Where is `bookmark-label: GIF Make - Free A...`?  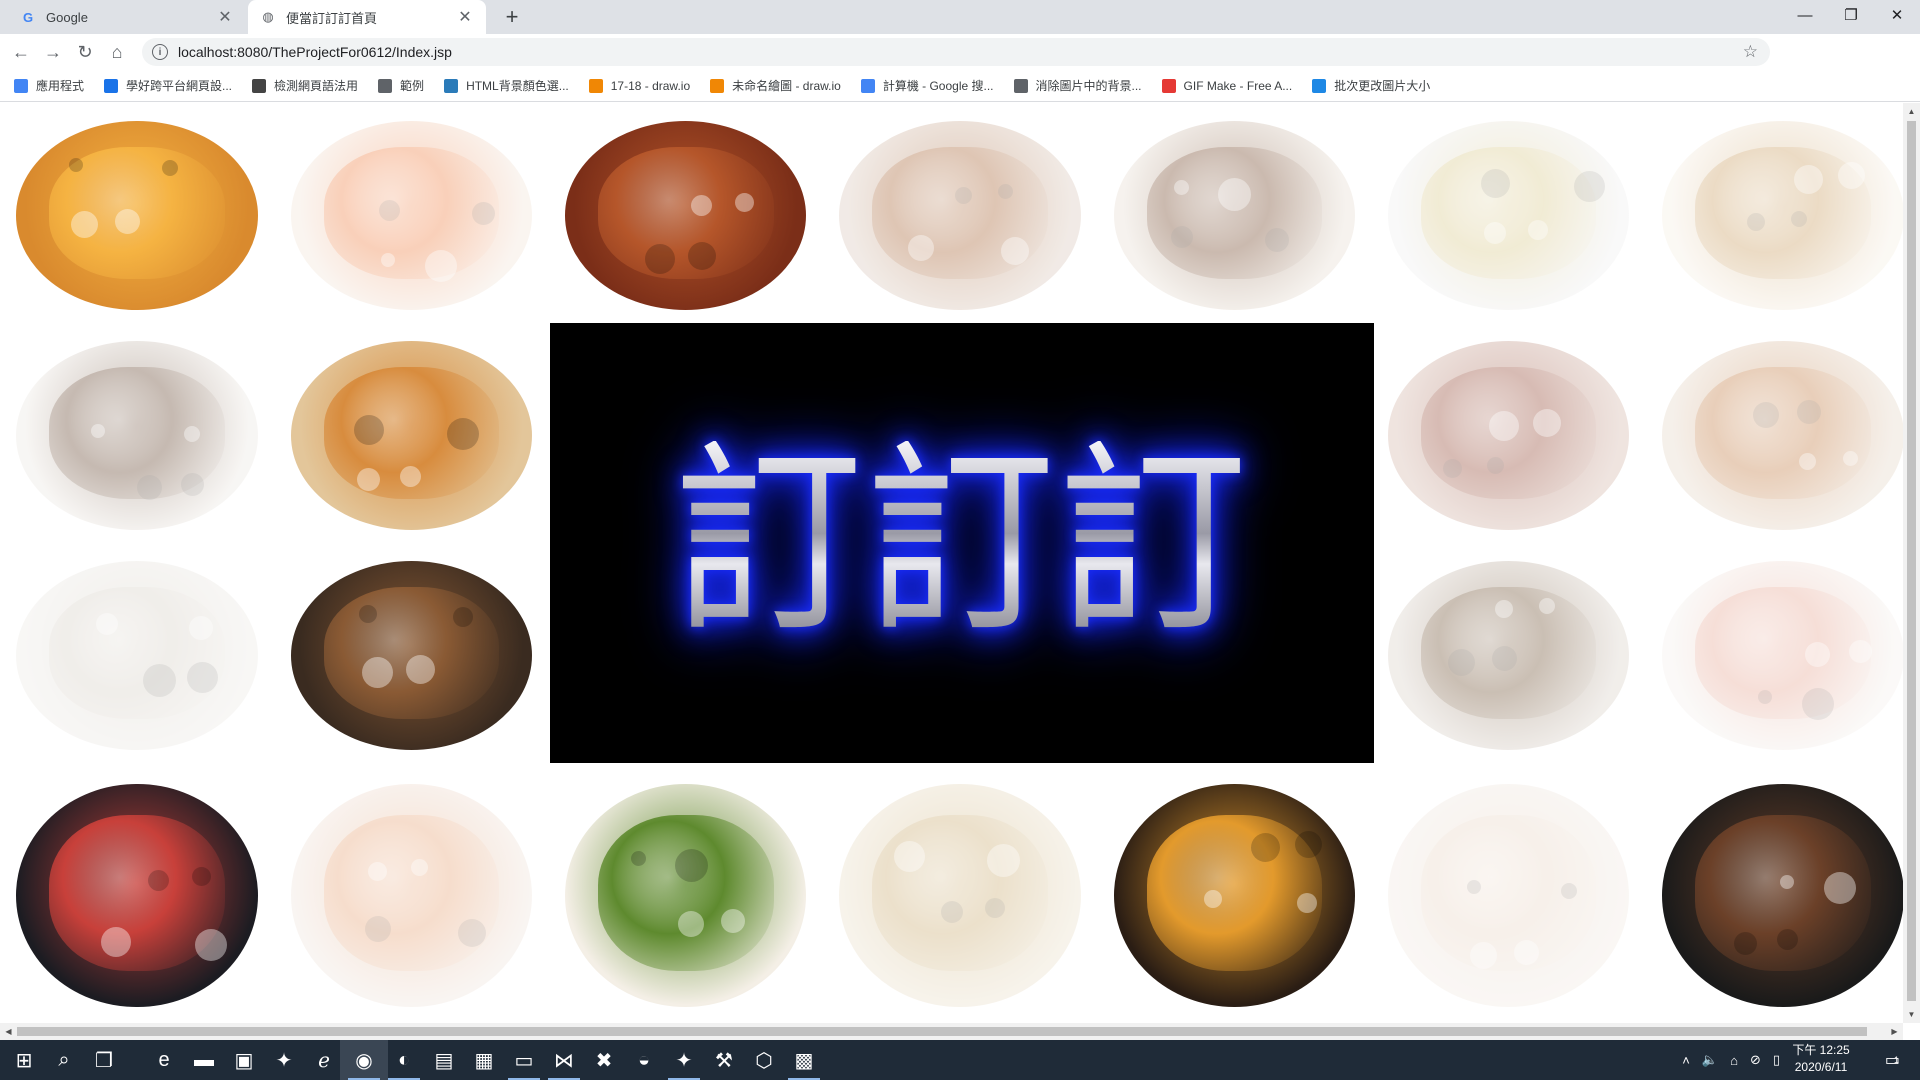
bookmark-label: GIF Make - Free A... is located at coordinates (1238, 85).